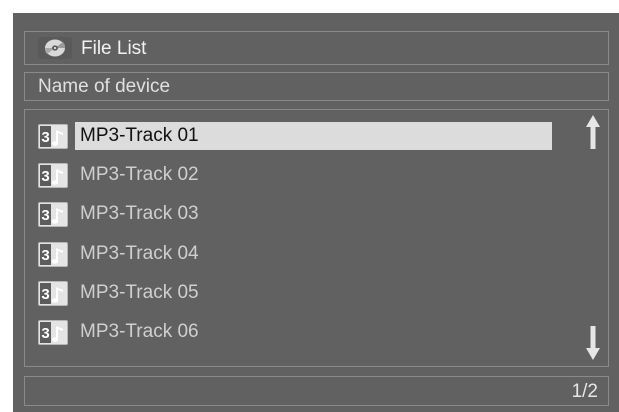 This screenshot has height=412, width=619. What do you see at coordinates (295, 332) in the screenshot?
I see `list-item: 3 MP3-Track 06` at bounding box center [295, 332].